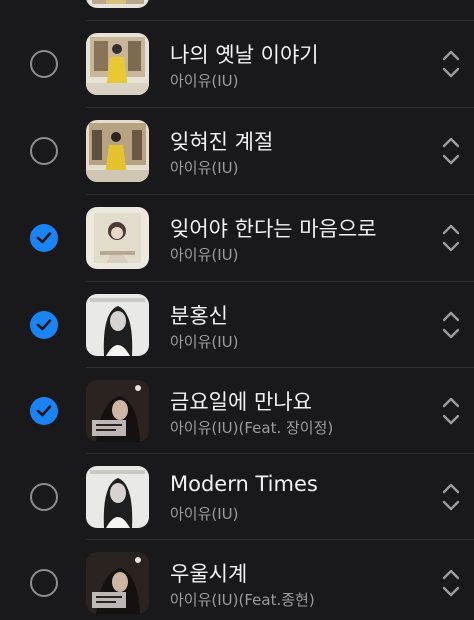  Describe the element at coordinates (237, 325) in the screenshot. I see `list-item: 분홍신 아이유(IU)` at that location.